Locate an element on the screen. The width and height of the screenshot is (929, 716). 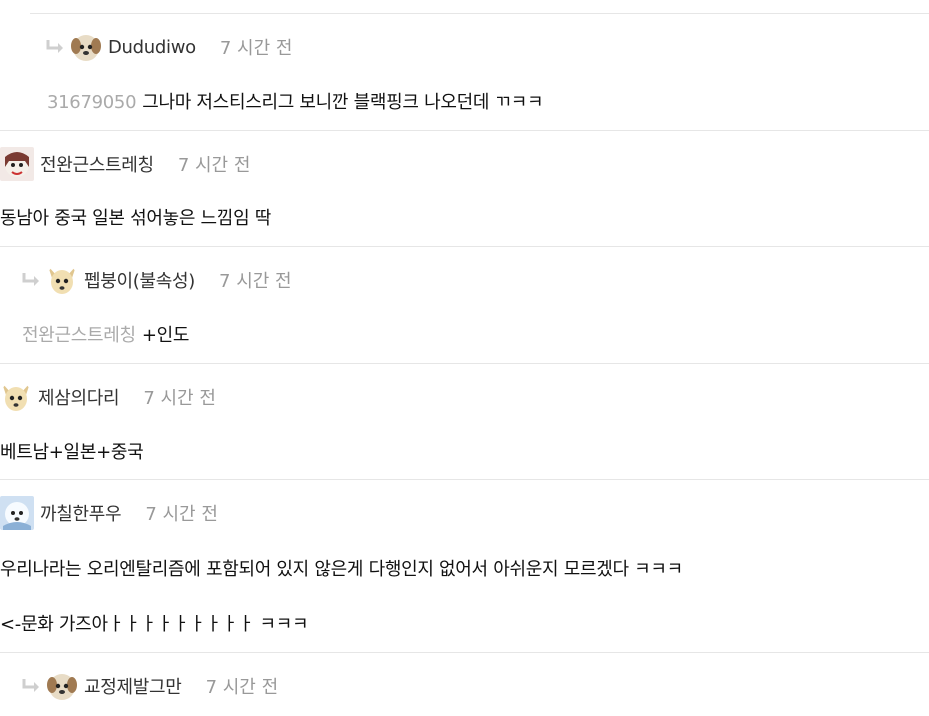
comment-body: 전완근스트레칭 +인도 is located at coordinates (105, 334).